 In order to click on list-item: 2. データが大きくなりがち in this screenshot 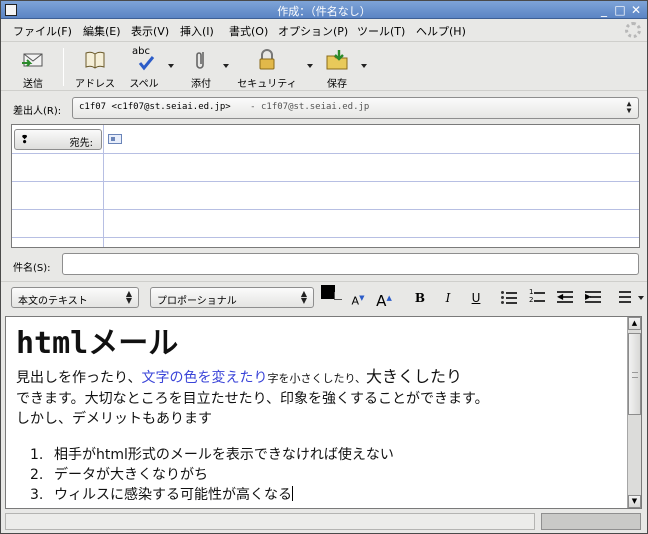, I will do `click(119, 475)`.